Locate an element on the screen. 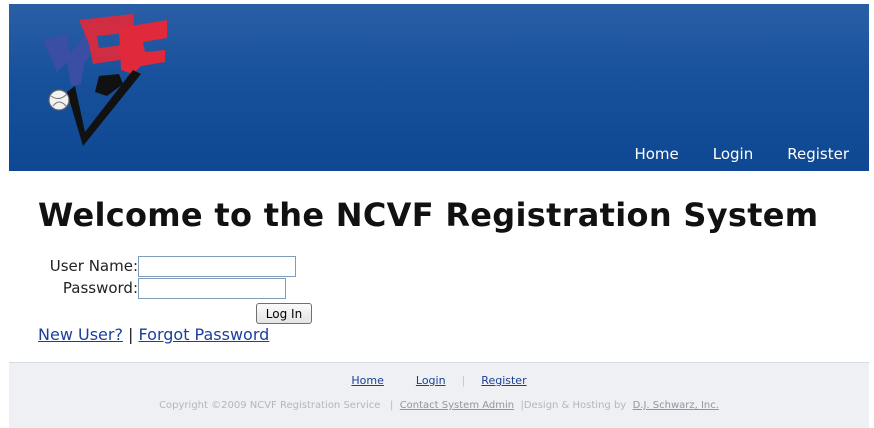 This screenshot has height=428, width=874. nav-login-link: Login is located at coordinates (733, 154).